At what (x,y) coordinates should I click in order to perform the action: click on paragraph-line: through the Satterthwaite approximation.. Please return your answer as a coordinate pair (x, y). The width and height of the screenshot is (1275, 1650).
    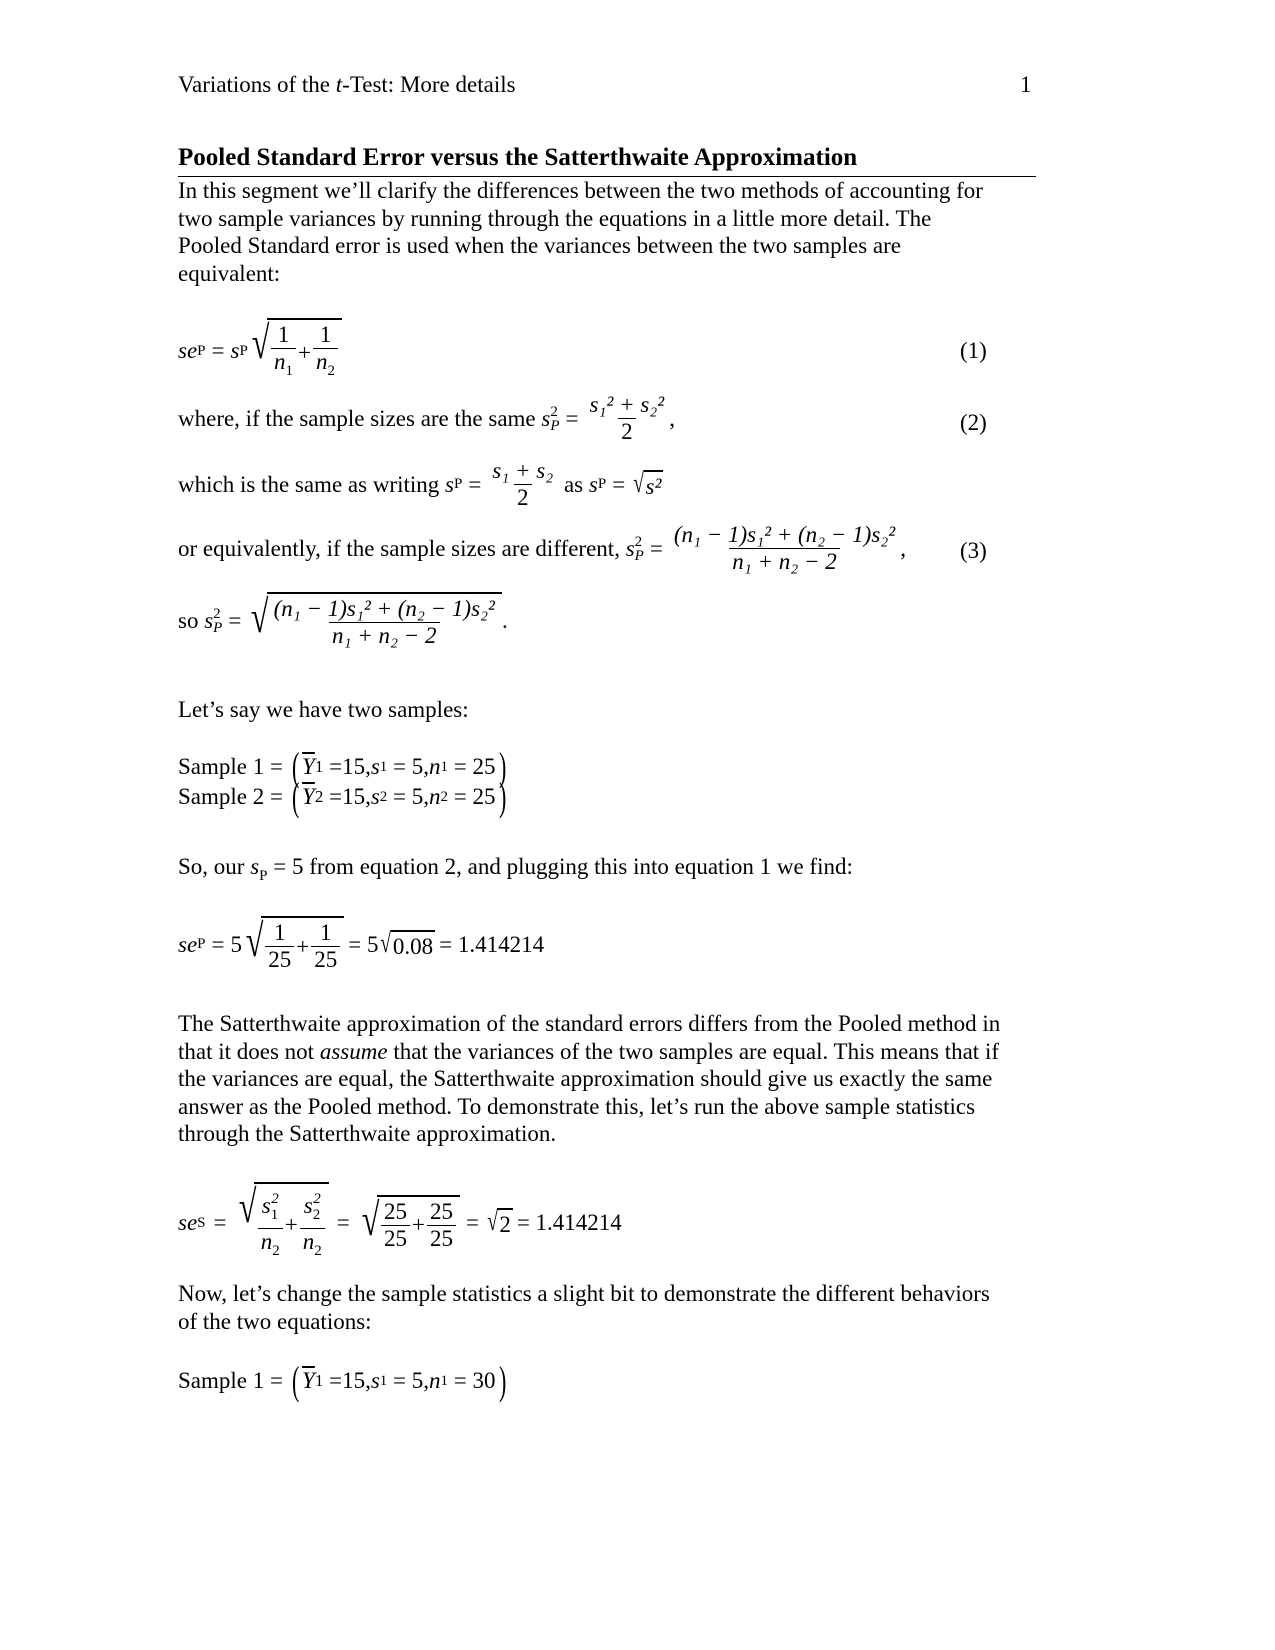
    Looking at the image, I should click on (367, 1133).